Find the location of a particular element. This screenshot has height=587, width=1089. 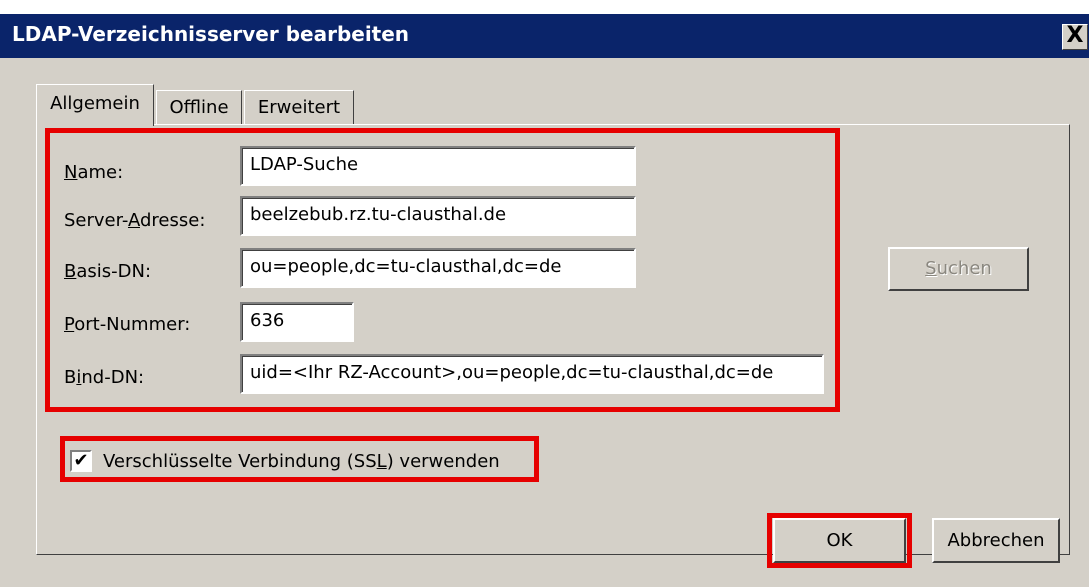

close-button: X is located at coordinates (1075, 37).